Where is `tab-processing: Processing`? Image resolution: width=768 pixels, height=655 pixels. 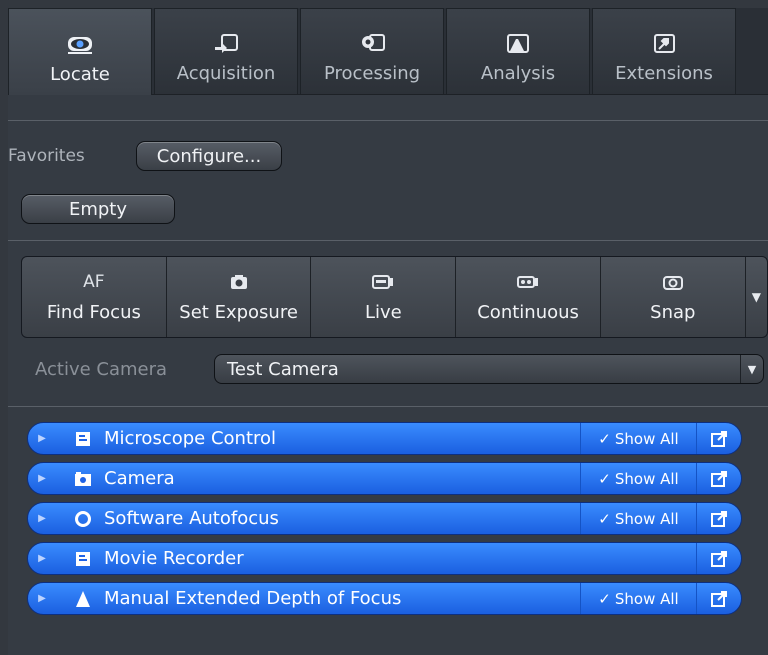
tab-processing: Processing is located at coordinates (372, 51).